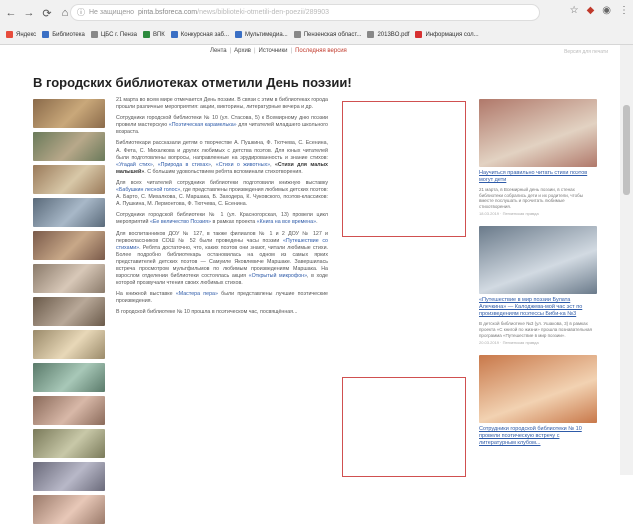 The image size is (633, 528). What do you see at coordinates (233, 222) in the screenshot?
I see `article-text: в рамках проекта` at bounding box center [233, 222].